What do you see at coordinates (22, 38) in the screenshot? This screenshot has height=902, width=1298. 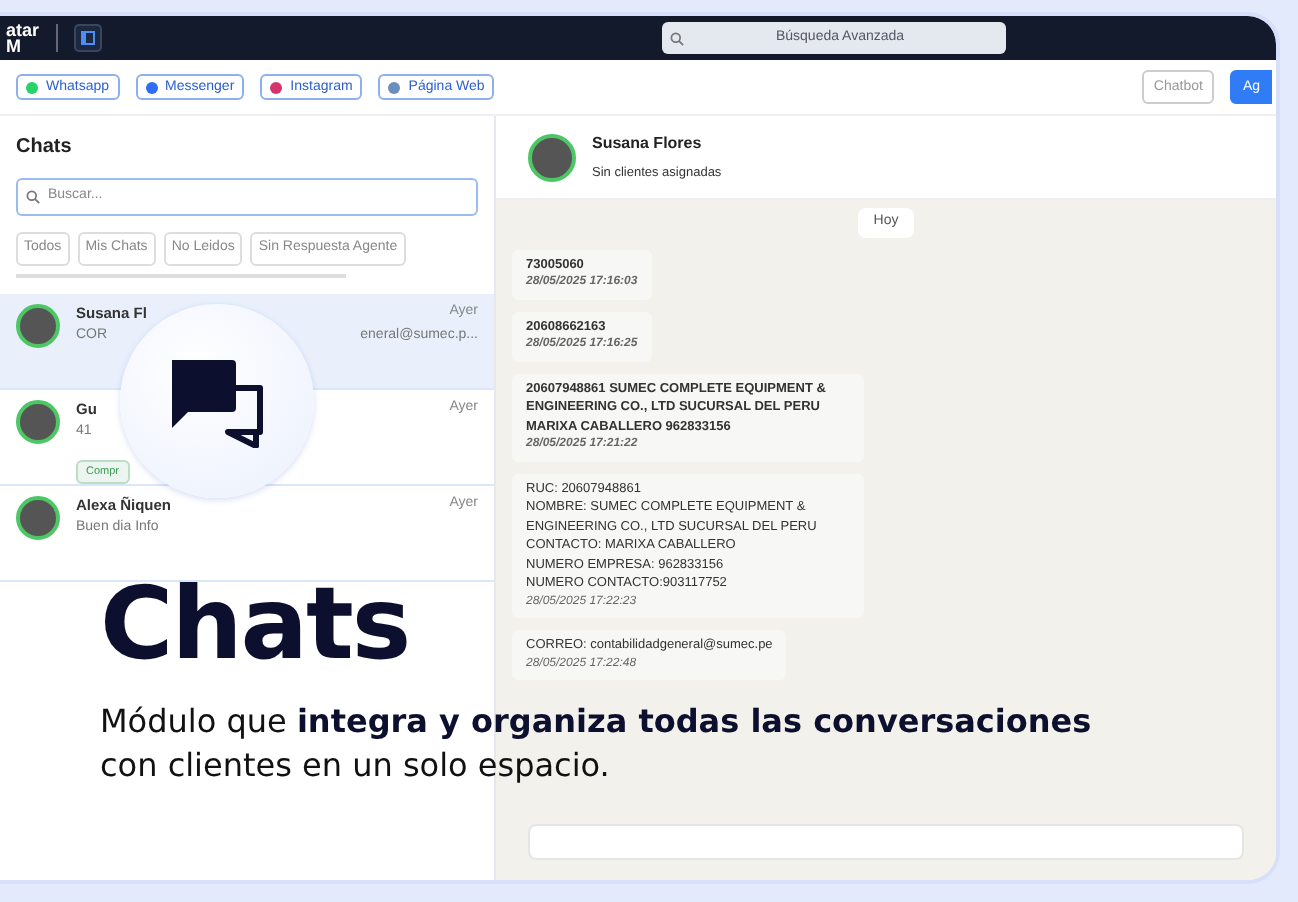 I see `app-logo: atar M` at bounding box center [22, 38].